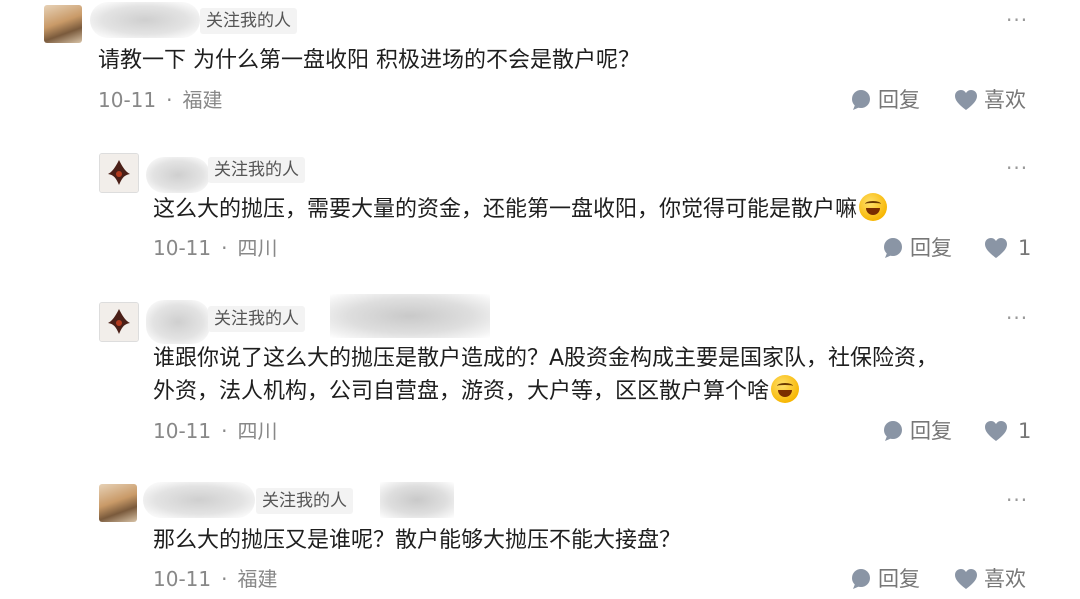 Image resolution: width=1080 pixels, height=599 pixels. I want to click on comment-text-content: 外资，法人机构，公司自营盘，游资，大户等，区区散户算个啥, so click(461, 391).